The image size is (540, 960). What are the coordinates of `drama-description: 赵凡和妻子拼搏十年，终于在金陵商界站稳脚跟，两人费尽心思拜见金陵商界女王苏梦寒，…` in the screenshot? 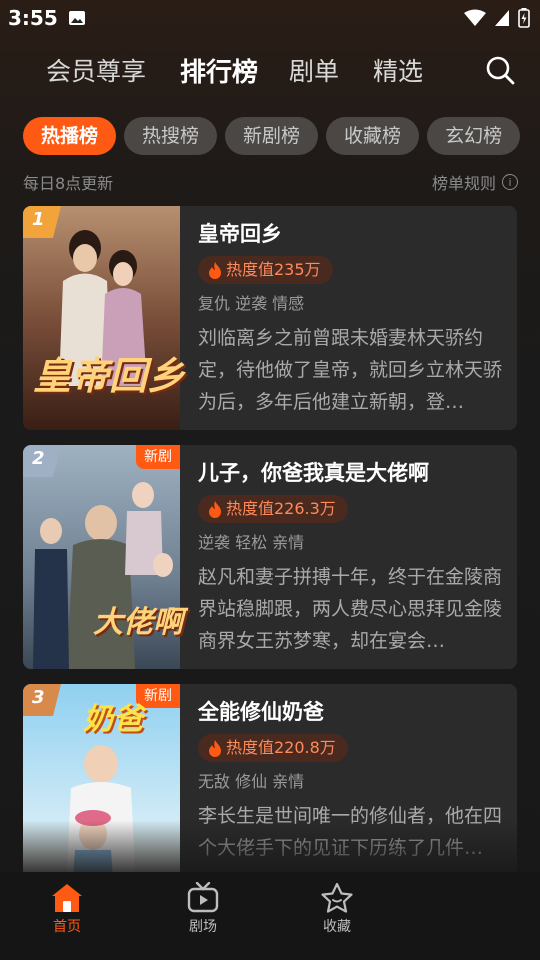 It's located at (350, 609).